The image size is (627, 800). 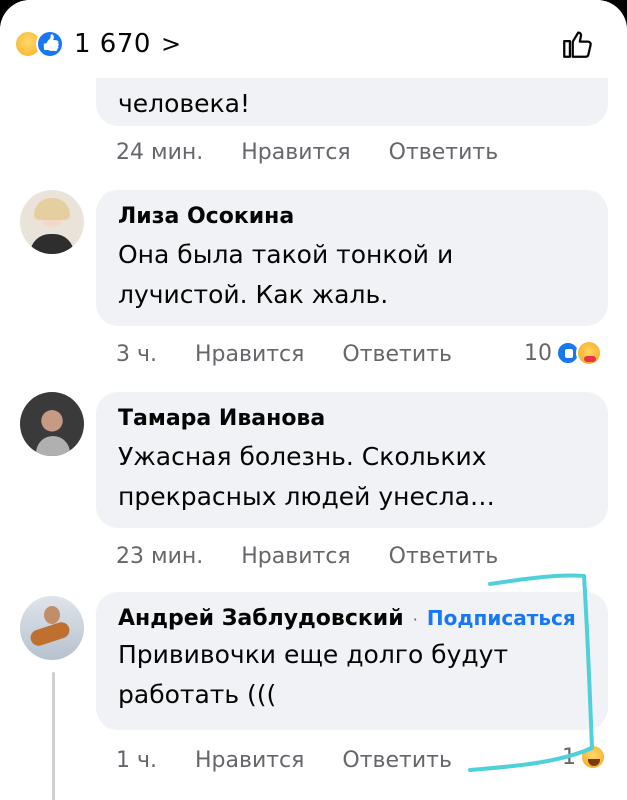 What do you see at coordinates (171, 44) in the screenshot?
I see `chevron-right-icon: >` at bounding box center [171, 44].